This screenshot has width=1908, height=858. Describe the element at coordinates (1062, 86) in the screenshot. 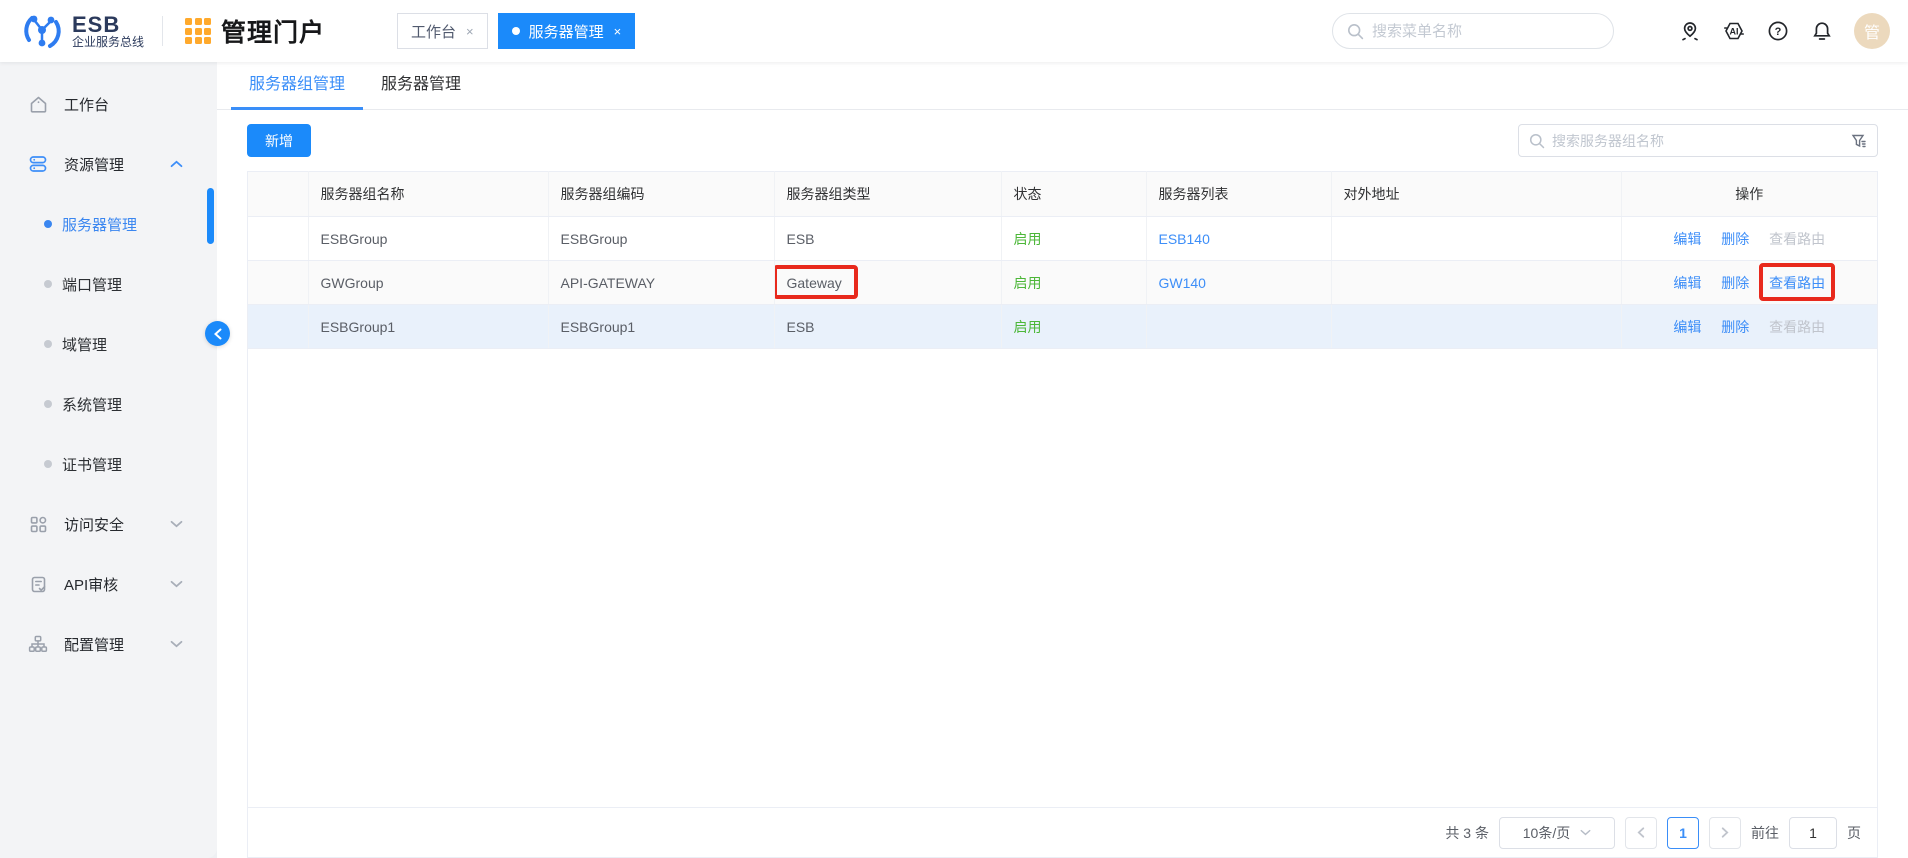

I see `content-tab-bar: 服务器组管理 服务器管理` at that location.